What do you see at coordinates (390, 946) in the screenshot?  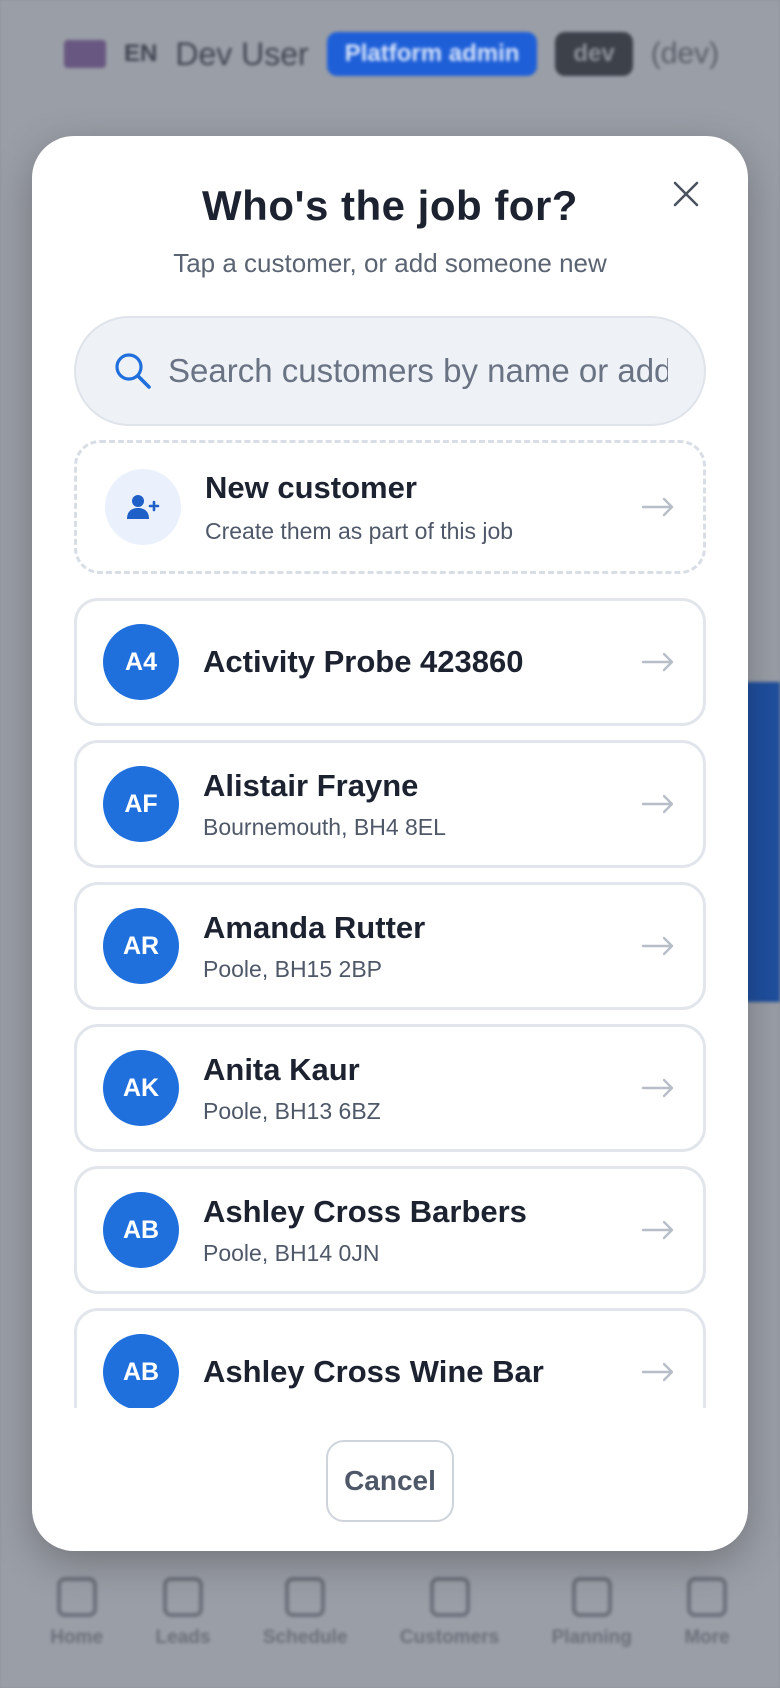 I see `customer-card: AR Amanda Rutter Poole, BH15 2BP` at bounding box center [390, 946].